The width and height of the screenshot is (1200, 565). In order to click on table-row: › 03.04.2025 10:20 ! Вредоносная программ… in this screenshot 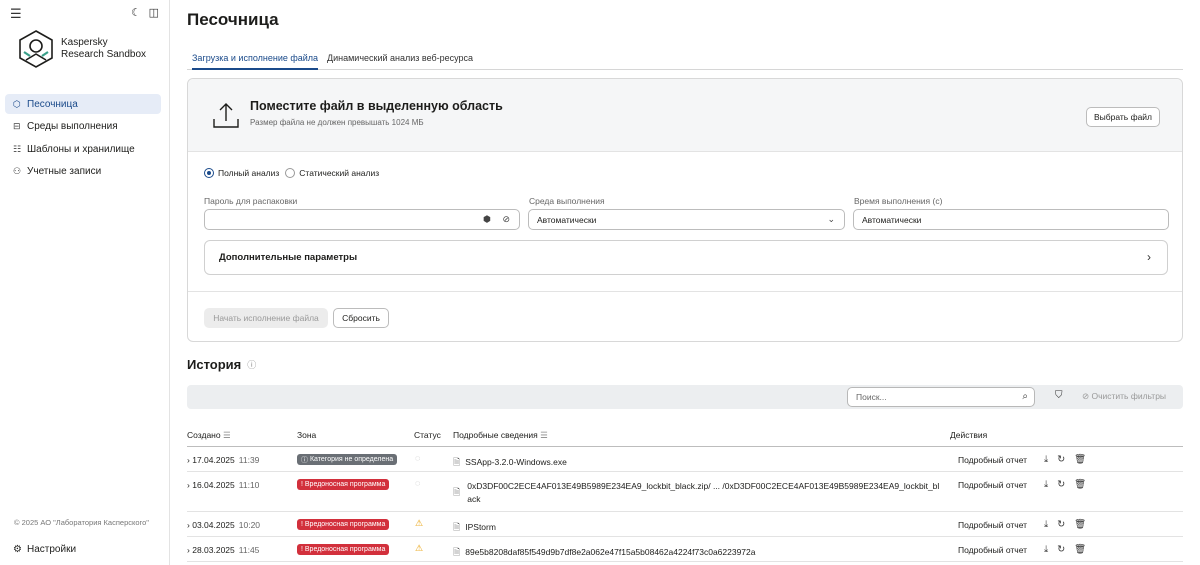, I will do `click(685, 524)`.